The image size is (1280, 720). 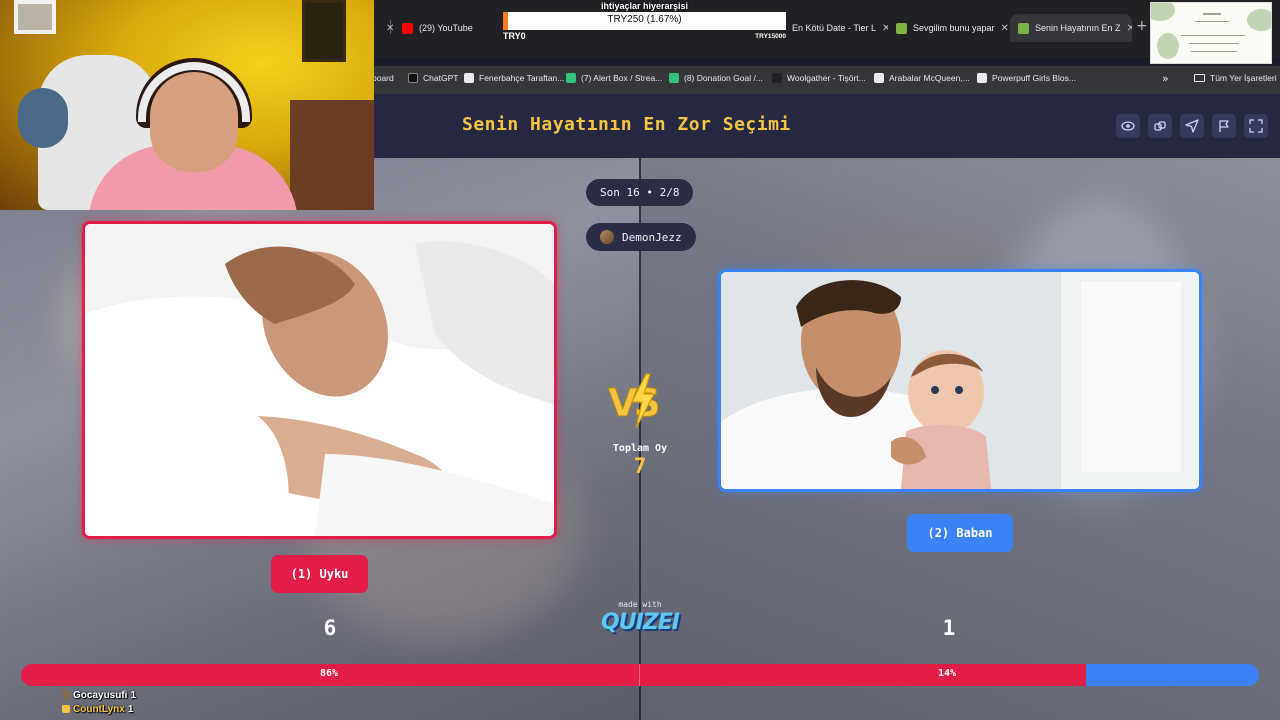 What do you see at coordinates (640, 604) in the screenshot?
I see `made-with-label: made with` at bounding box center [640, 604].